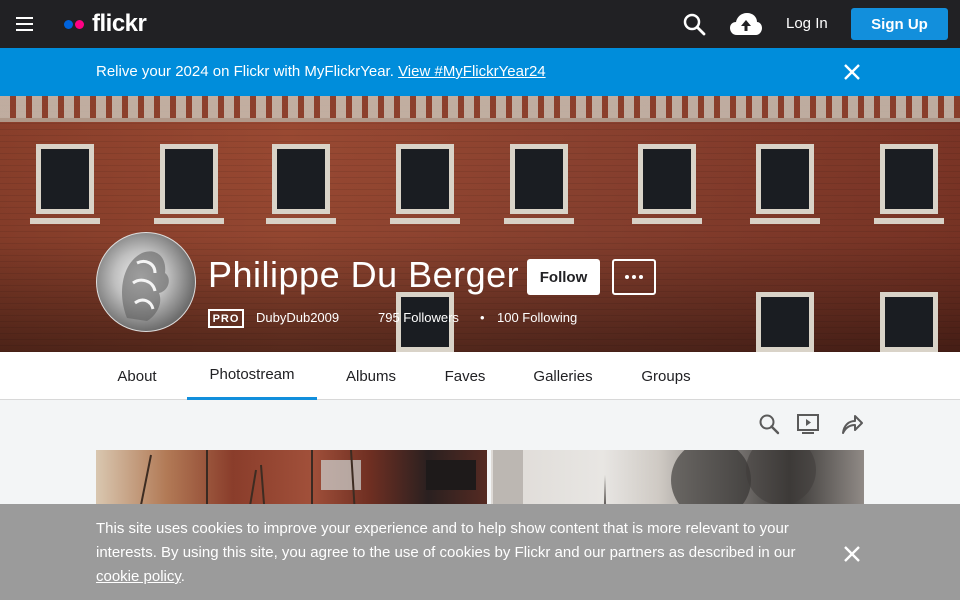 The image size is (960, 600). I want to click on profile-name: Philippe Du Berger, so click(364, 274).